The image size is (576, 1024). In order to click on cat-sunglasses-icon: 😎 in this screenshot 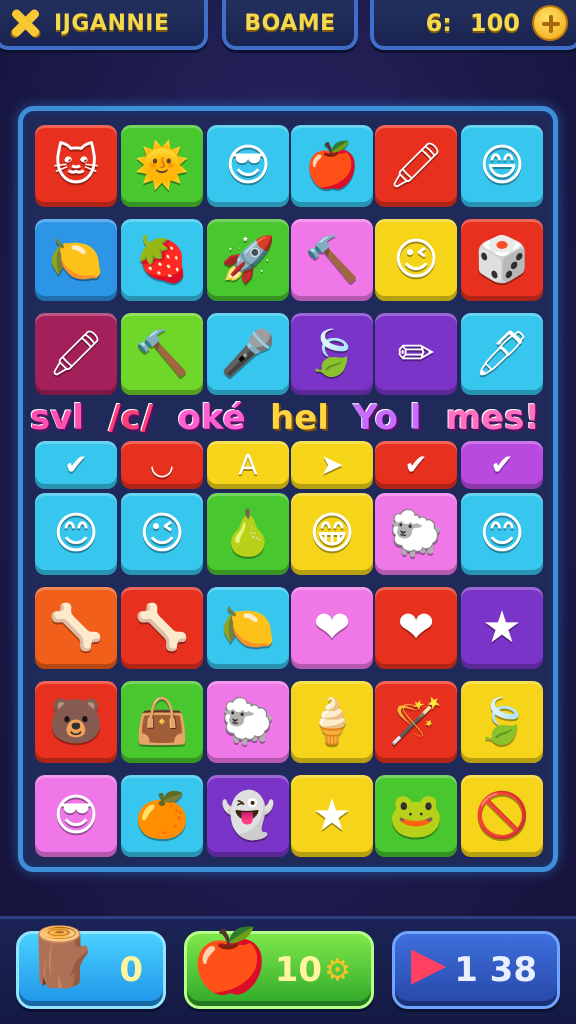, I will do `click(76, 815)`.